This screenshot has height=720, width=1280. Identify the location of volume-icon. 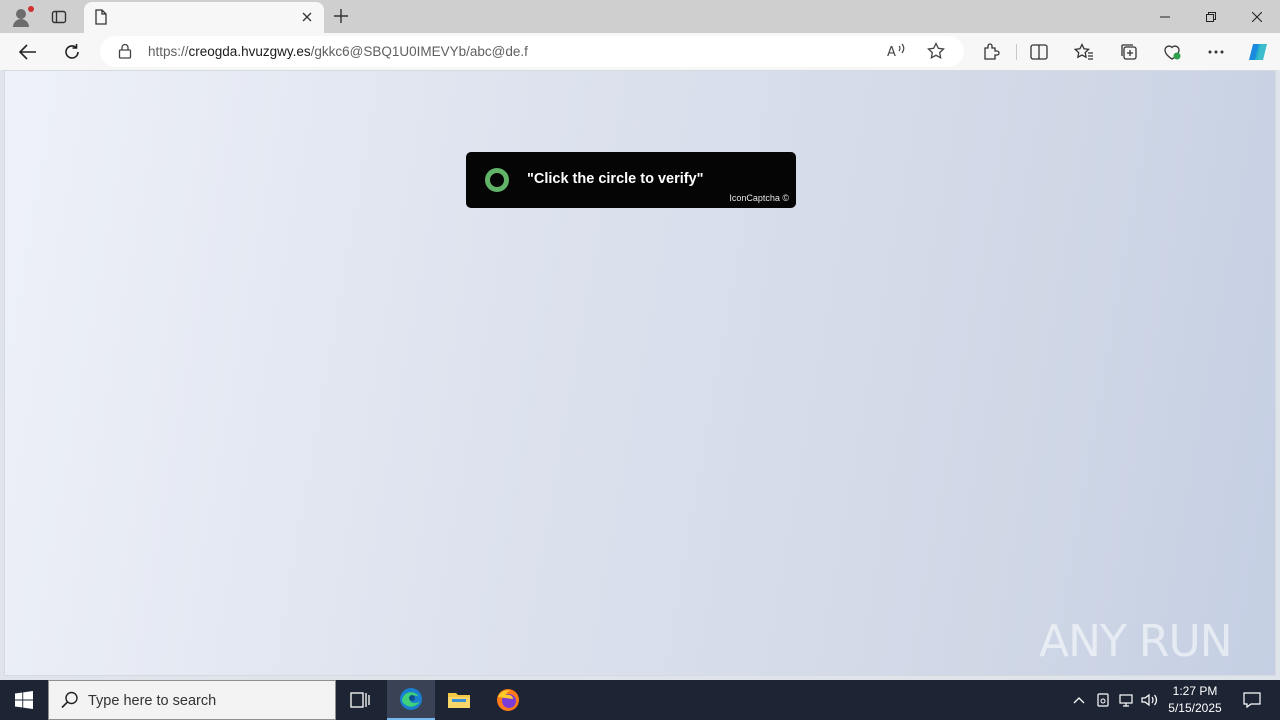
(1150, 700).